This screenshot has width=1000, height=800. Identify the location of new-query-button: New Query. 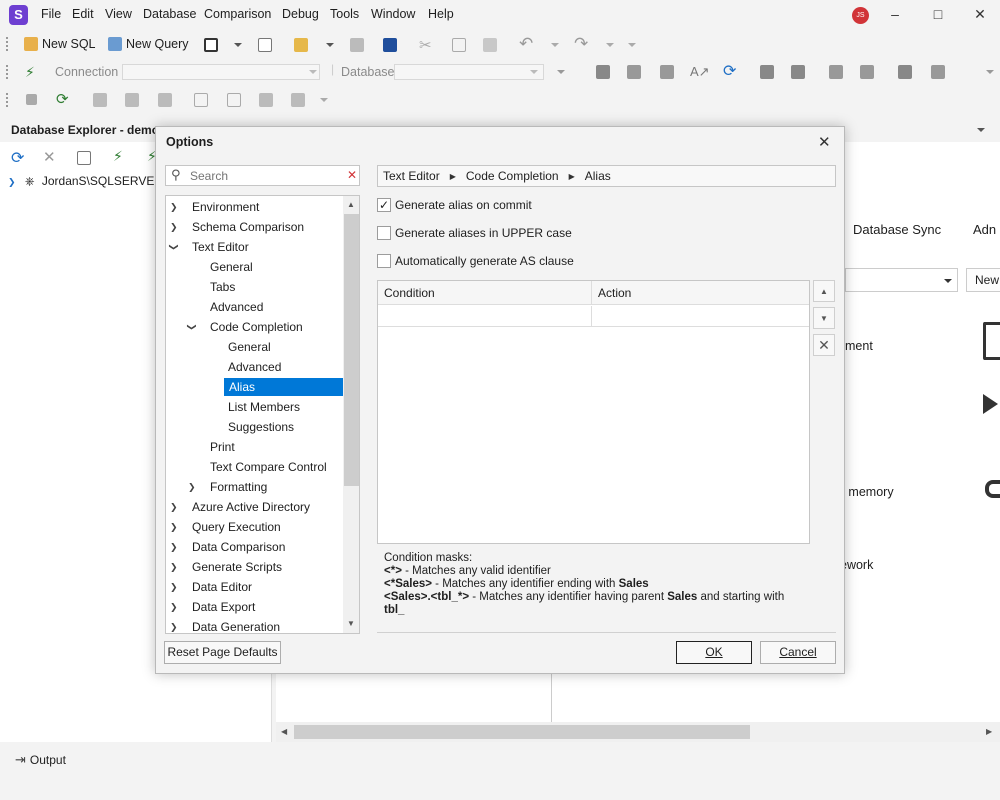
(148, 44).